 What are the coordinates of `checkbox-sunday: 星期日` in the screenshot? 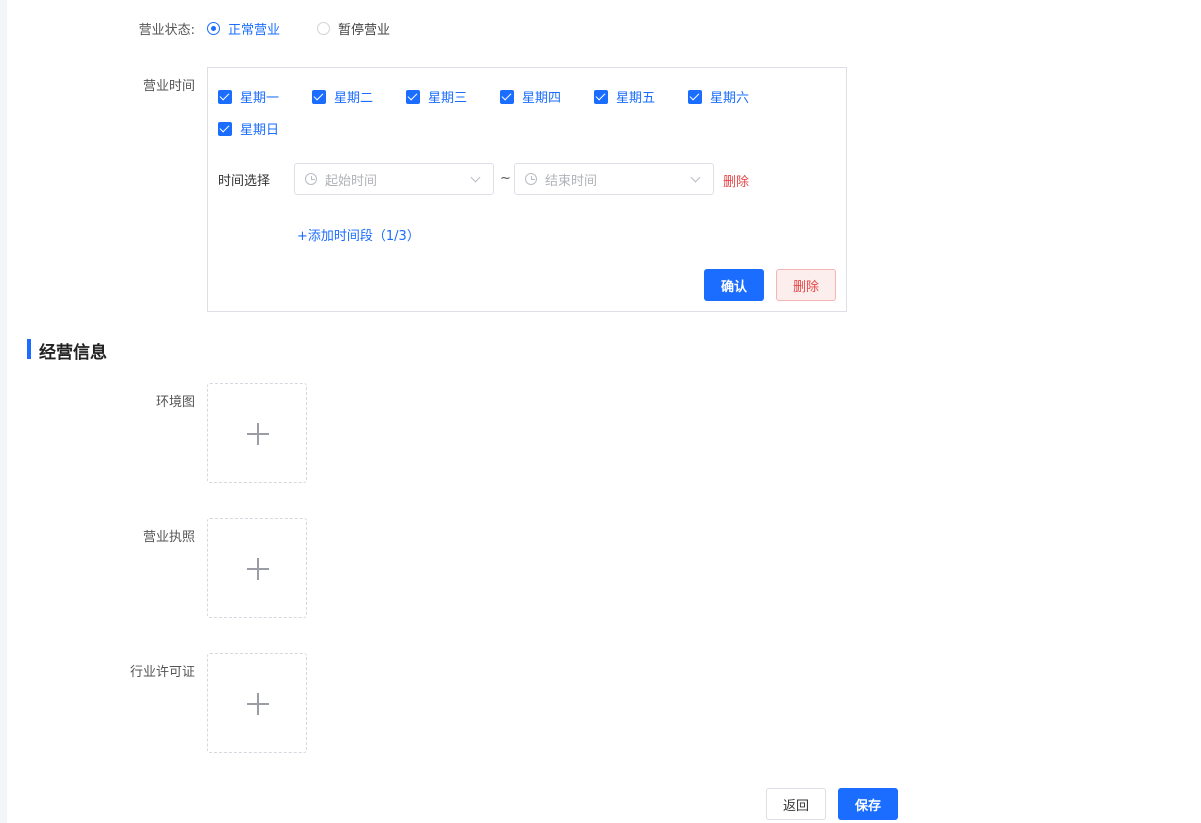 It's located at (248, 128).